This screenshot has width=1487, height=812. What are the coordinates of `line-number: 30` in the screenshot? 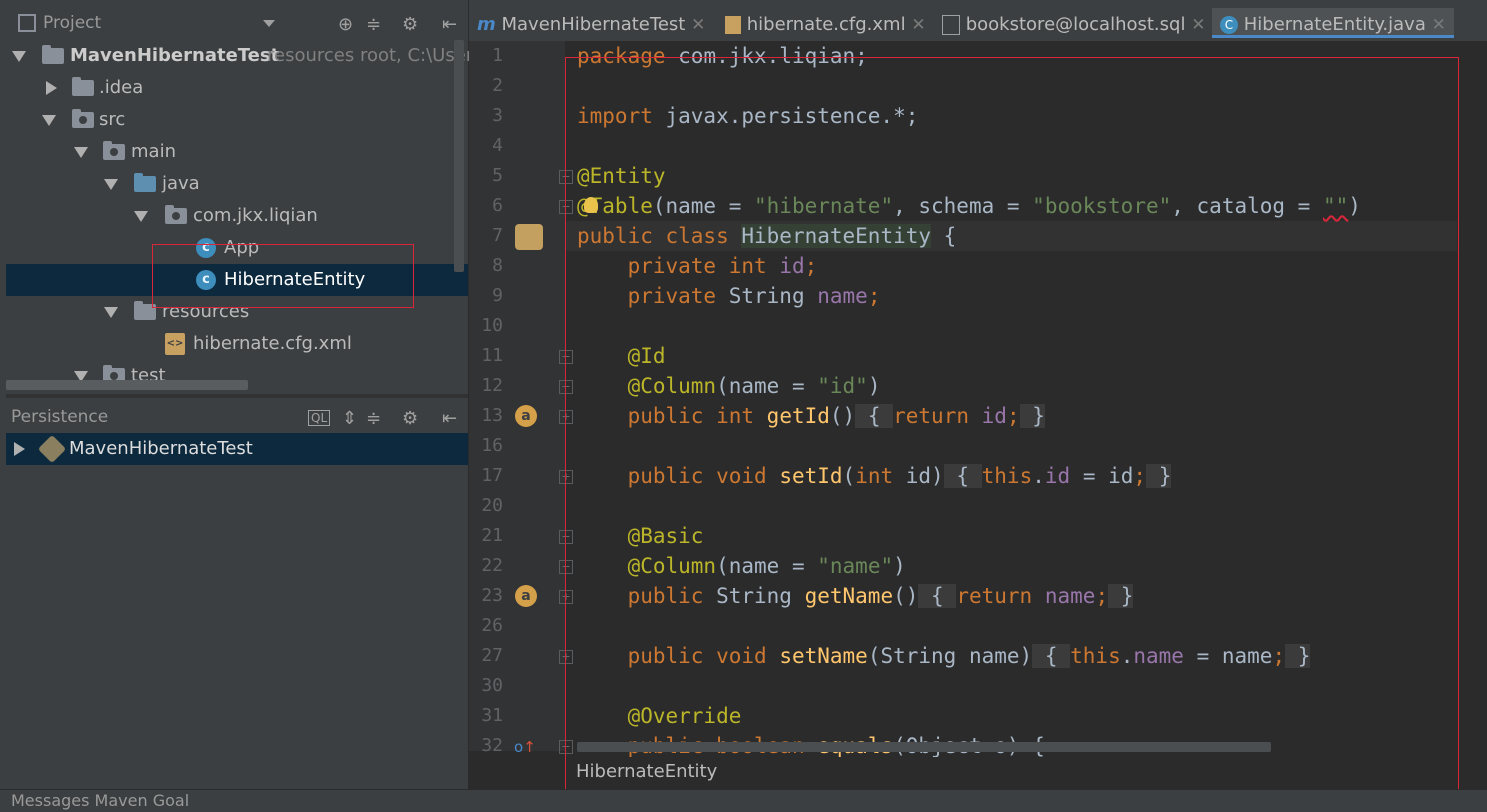 It's located at (492, 685).